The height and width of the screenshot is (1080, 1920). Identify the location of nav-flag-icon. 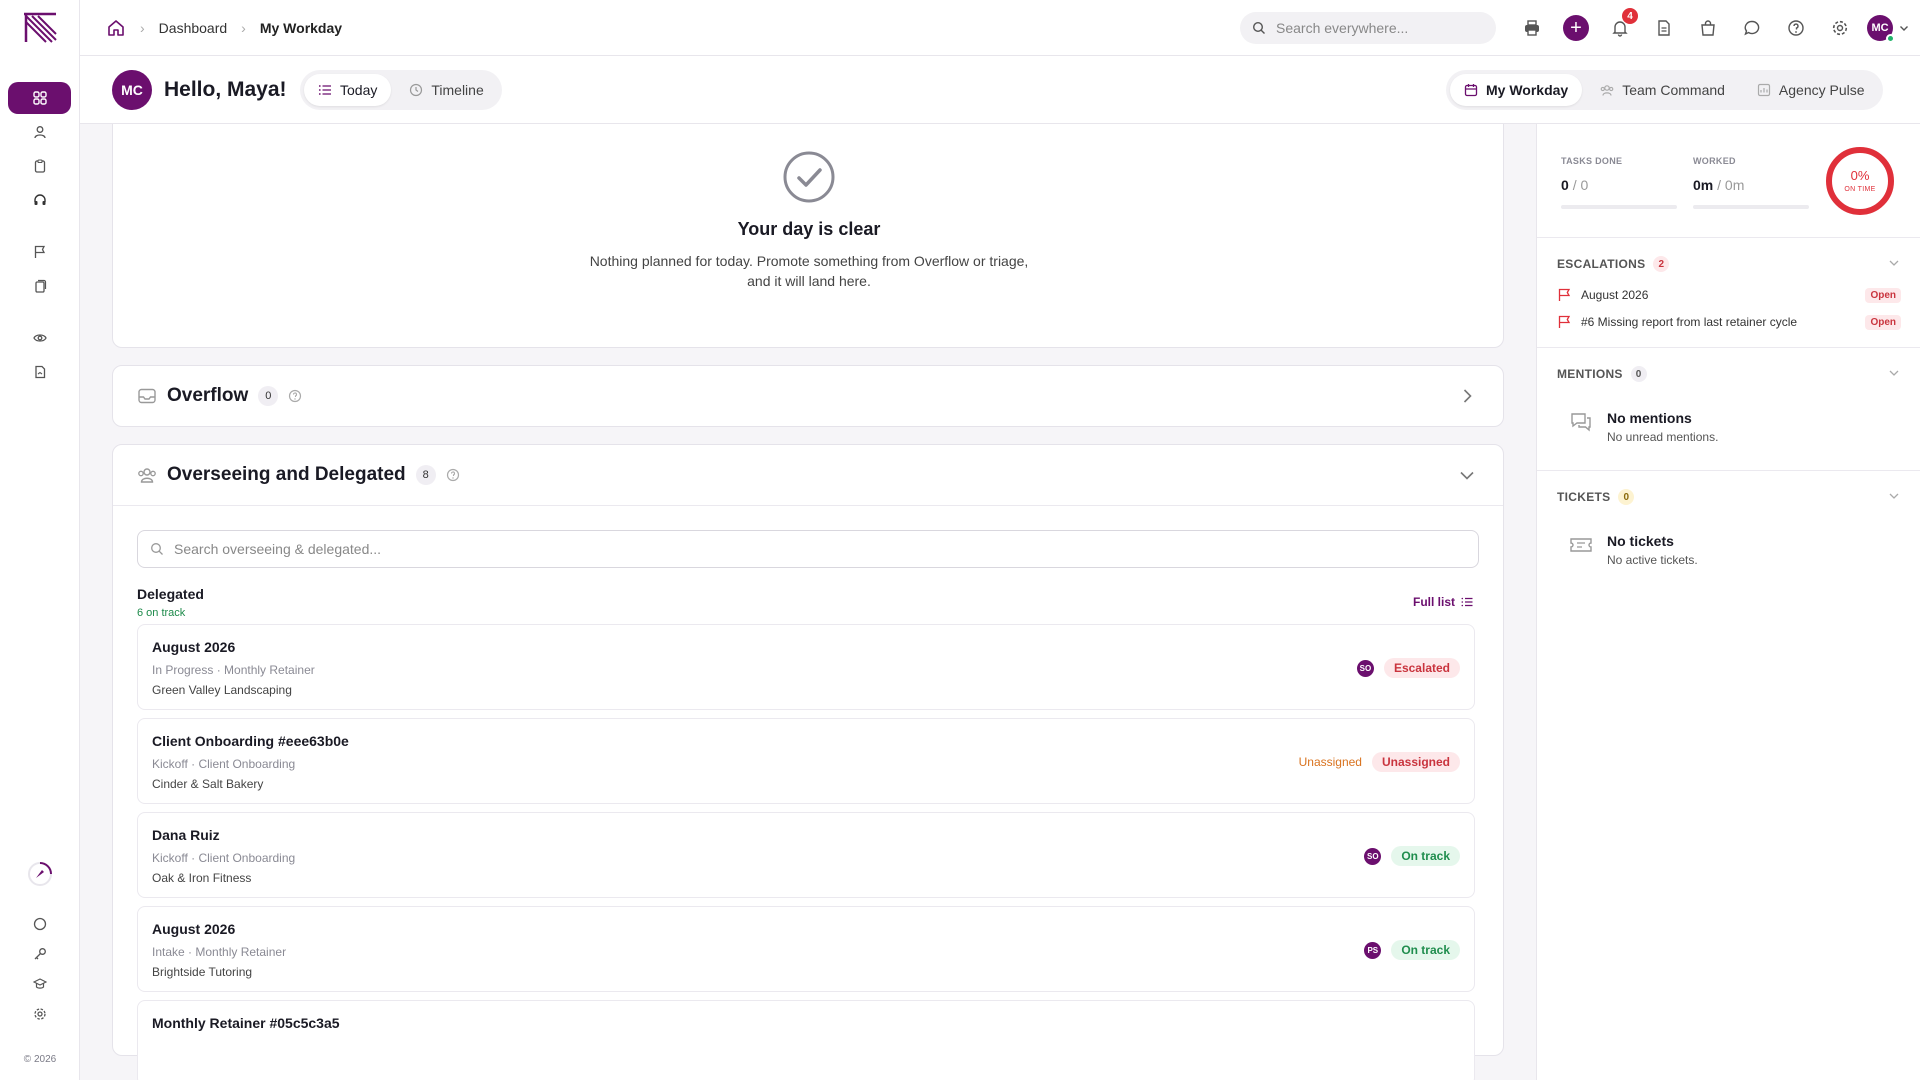
(39, 252).